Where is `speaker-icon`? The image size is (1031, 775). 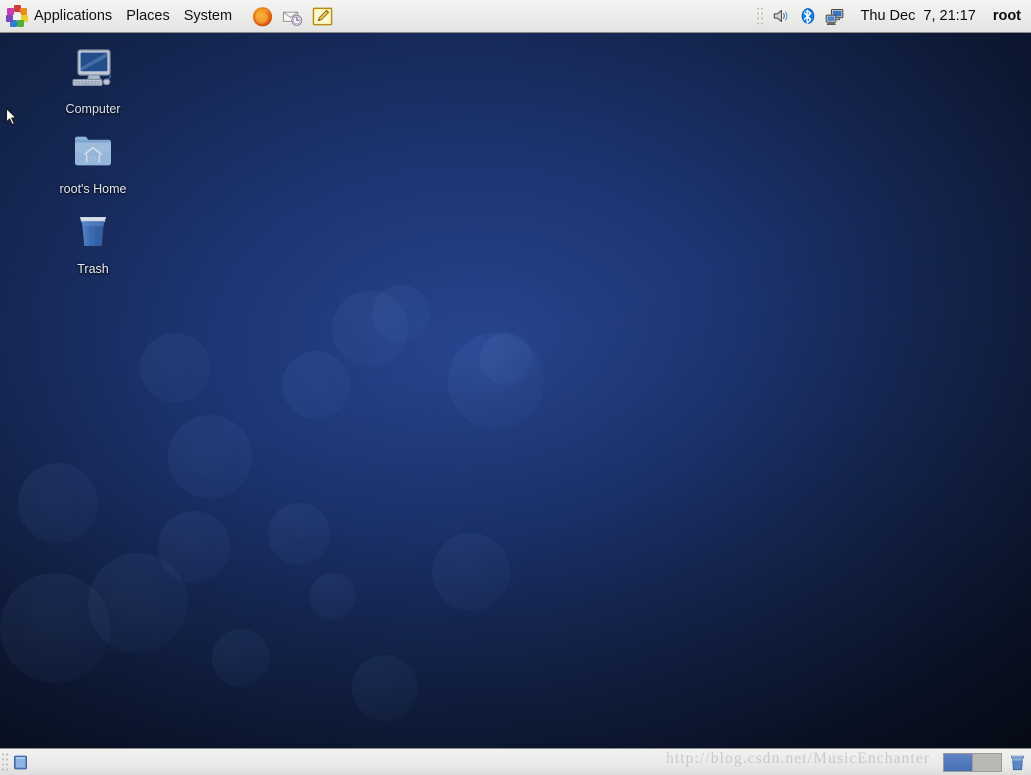 speaker-icon is located at coordinates (780, 16).